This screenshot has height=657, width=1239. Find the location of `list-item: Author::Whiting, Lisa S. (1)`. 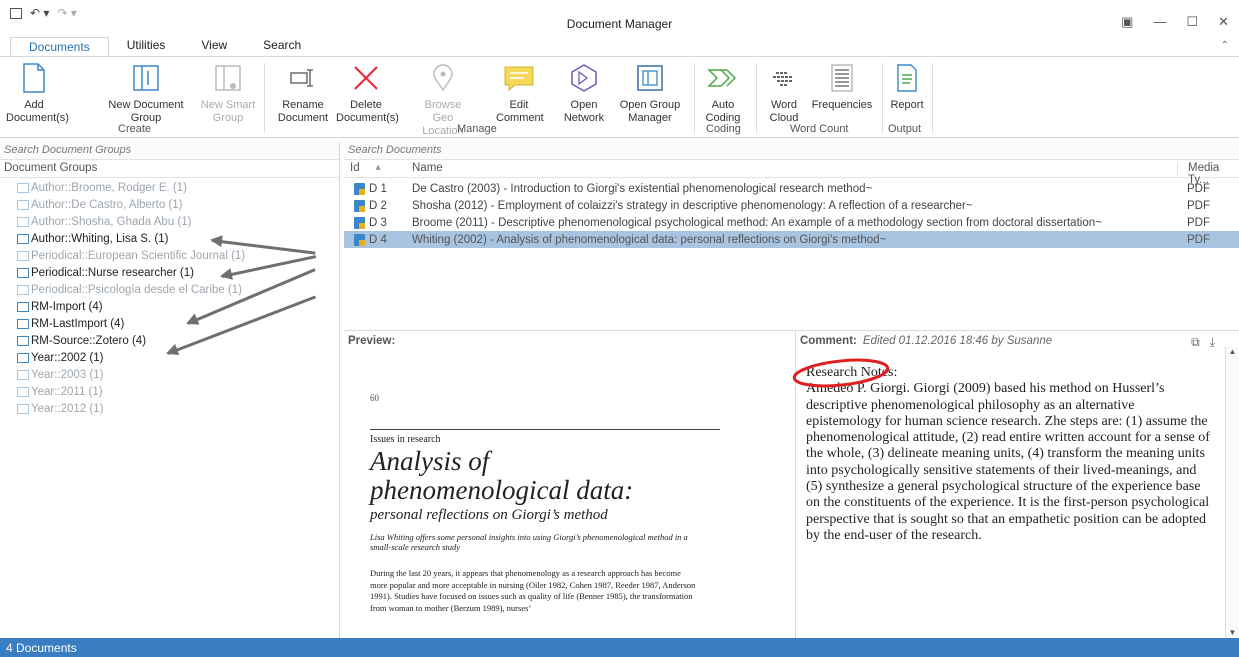

list-item: Author::Whiting, Lisa S. (1) is located at coordinates (169, 238).